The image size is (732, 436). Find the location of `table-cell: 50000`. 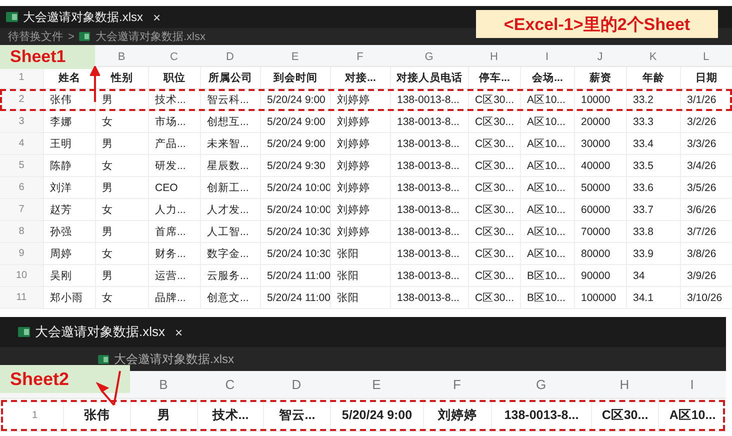

table-cell: 50000 is located at coordinates (600, 187).